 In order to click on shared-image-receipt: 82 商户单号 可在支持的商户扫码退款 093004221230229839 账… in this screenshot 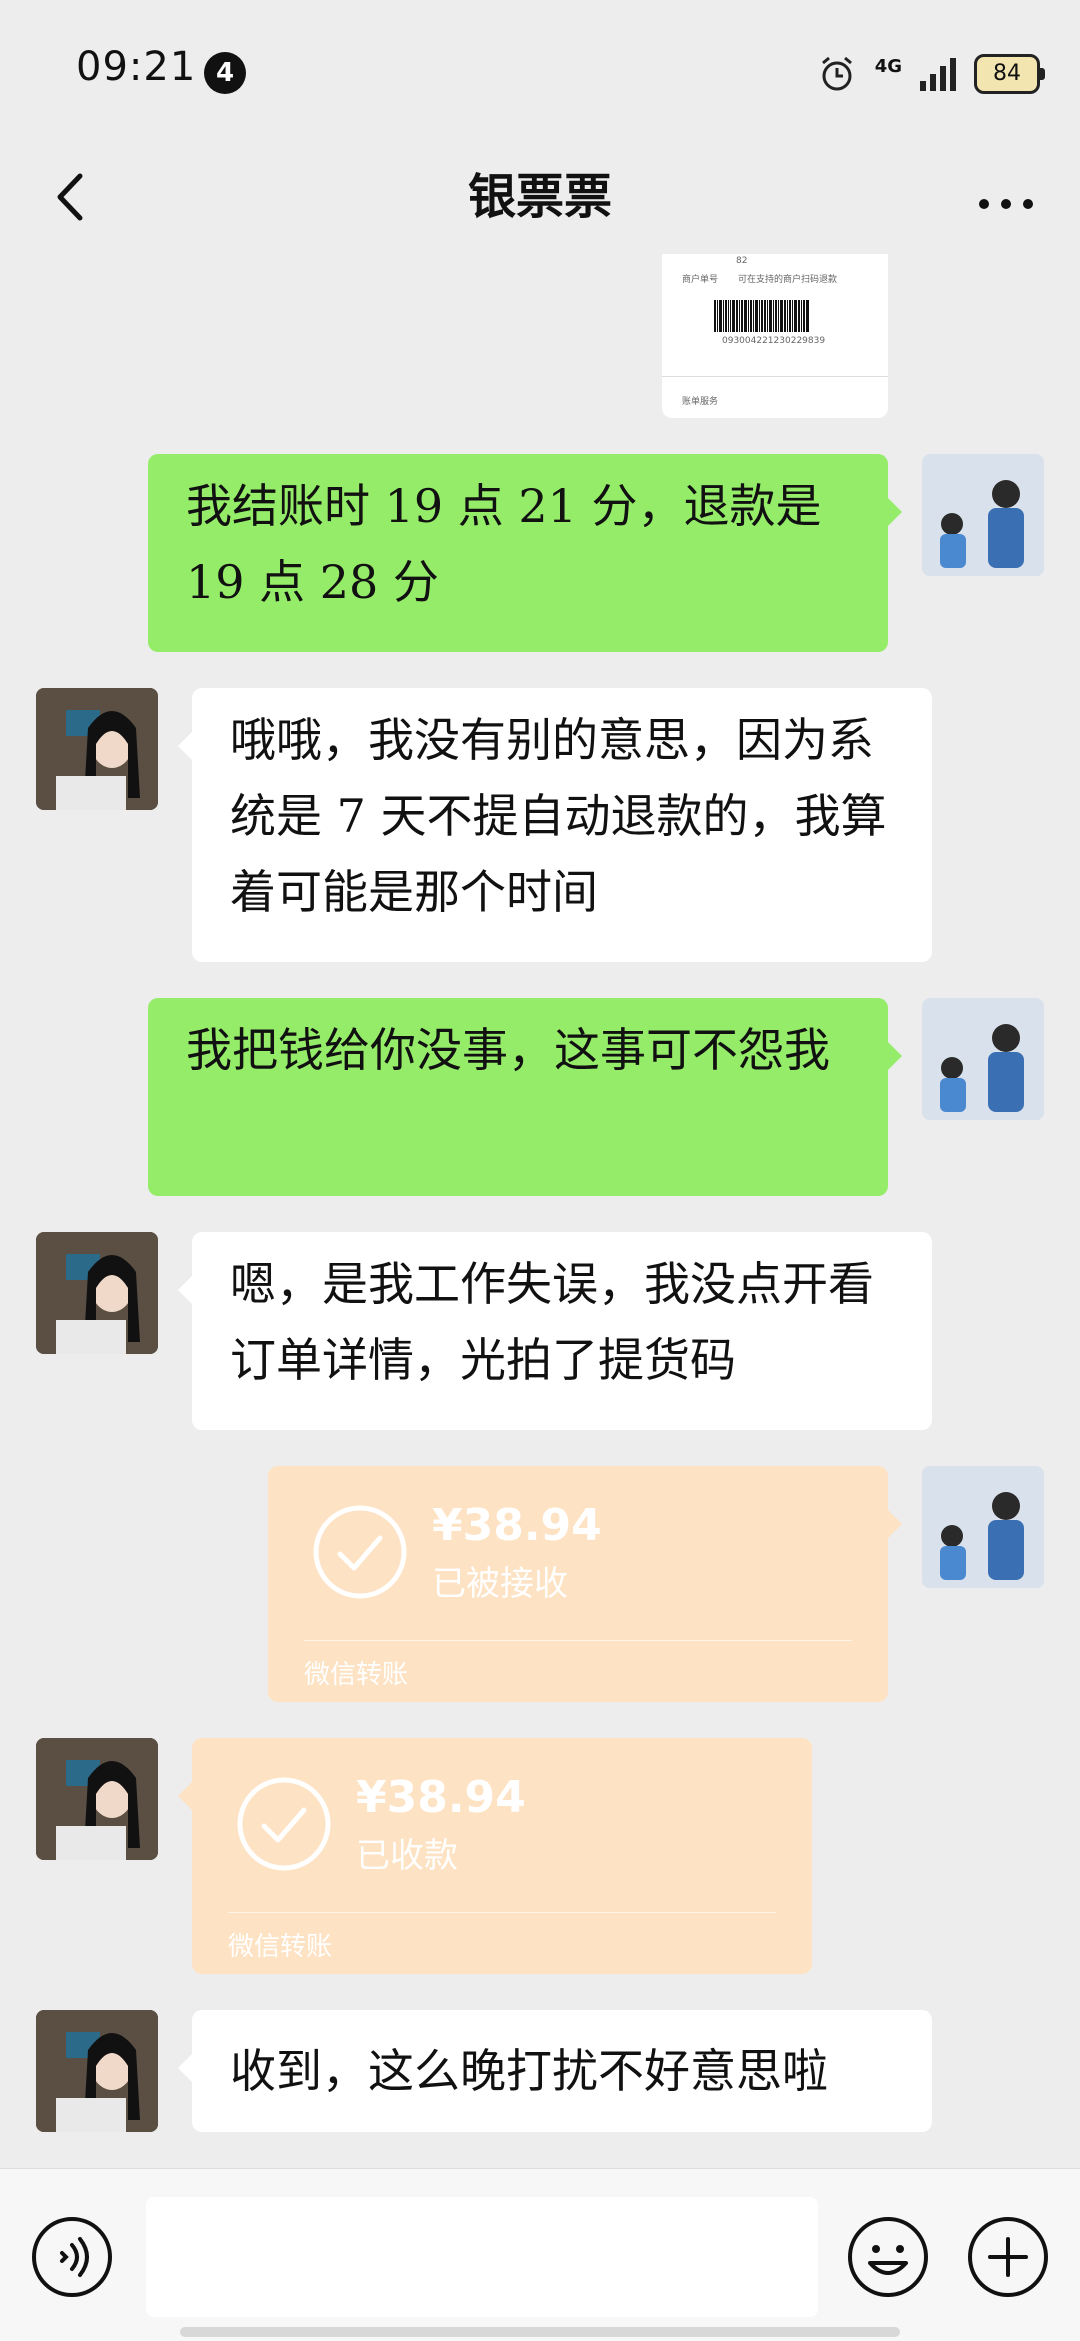, I will do `click(775, 336)`.